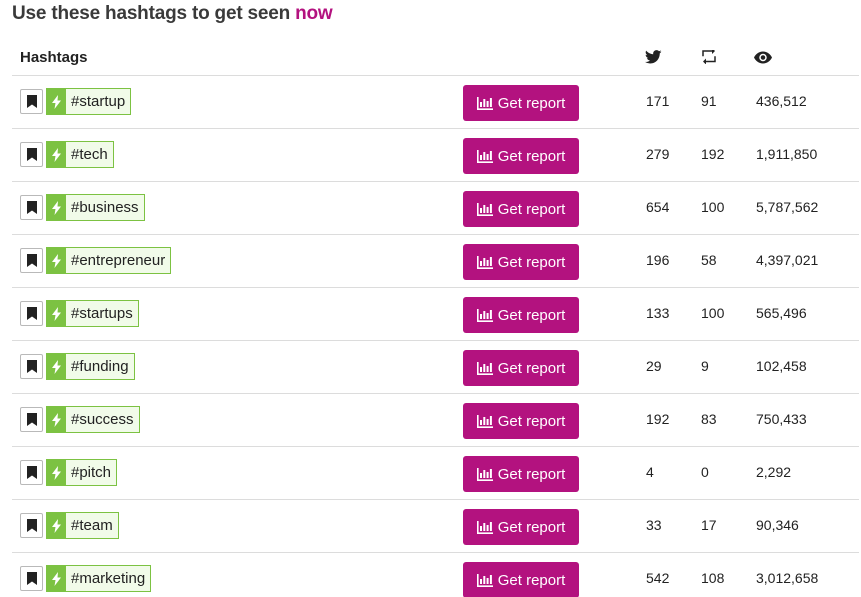 Image resolution: width=861 pixels, height=597 pixels. Describe the element at coordinates (787, 154) in the screenshot. I see `views-count: 1,911,850` at that location.